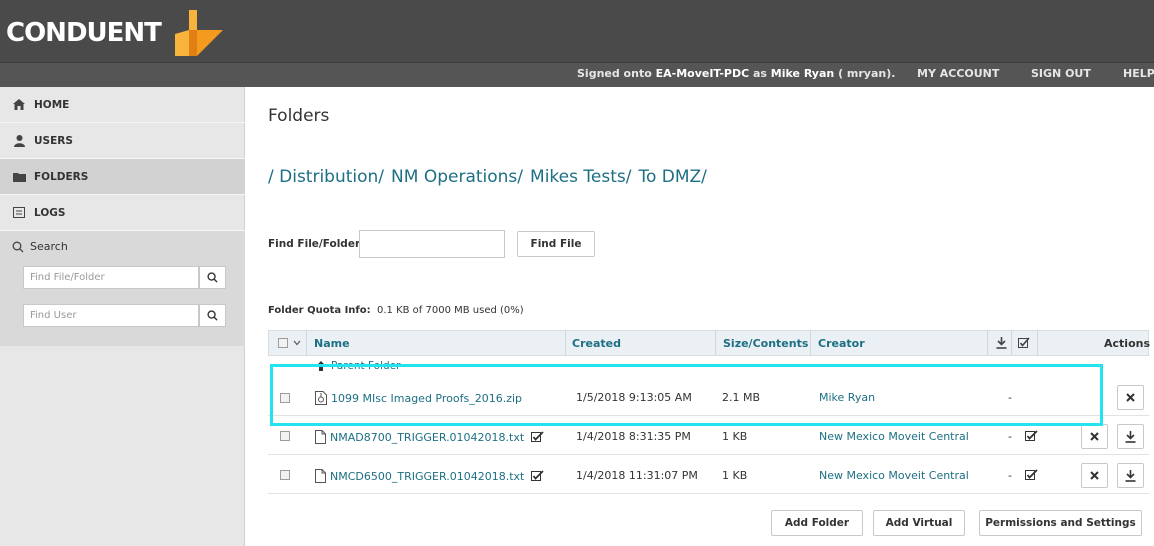 The image size is (1154, 546). What do you see at coordinates (958, 73) in the screenshot?
I see `my-account-link: MY ACCOUNT` at bounding box center [958, 73].